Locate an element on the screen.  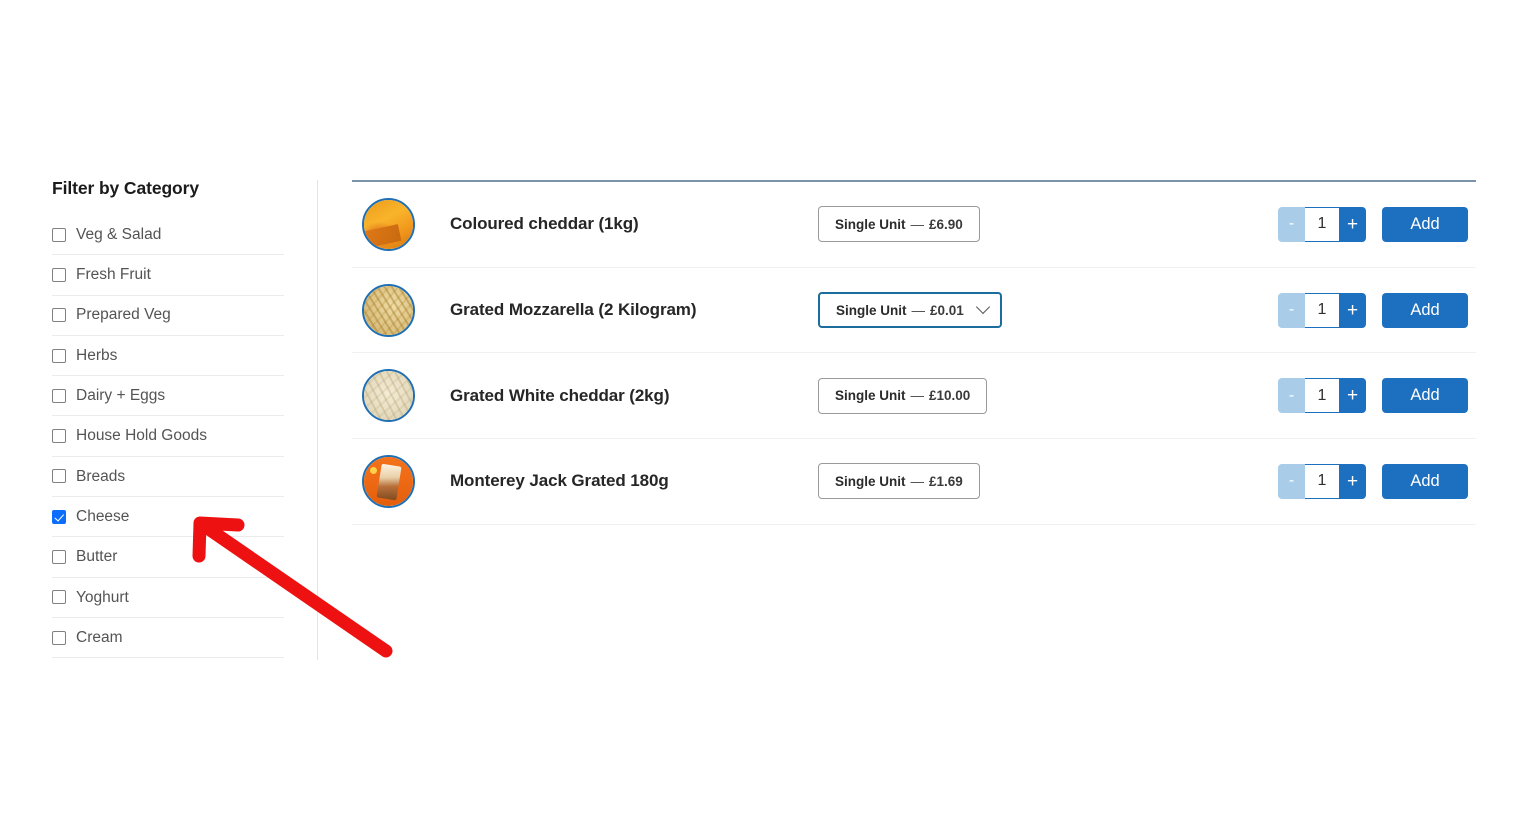
category-filter-label: Dairy + Eggs is located at coordinates (121, 396).